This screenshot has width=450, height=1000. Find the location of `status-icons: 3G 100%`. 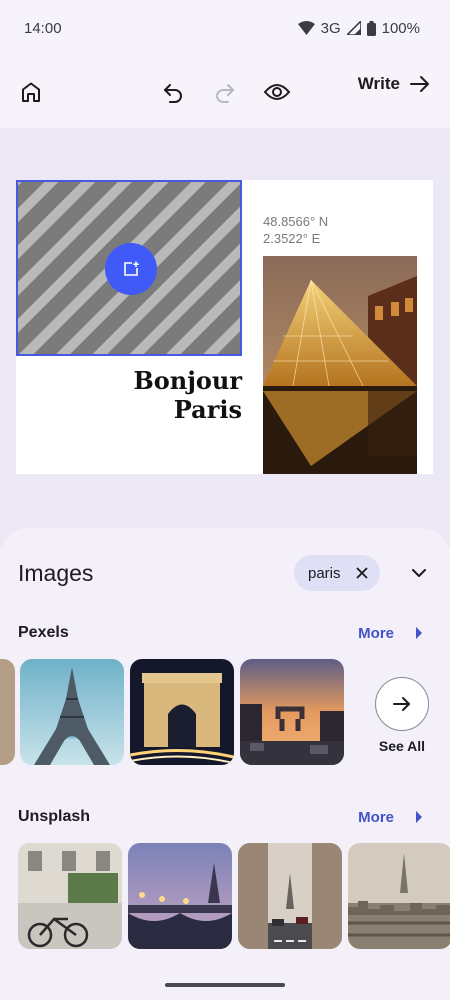

status-icons: 3G 100% is located at coordinates (358, 28).